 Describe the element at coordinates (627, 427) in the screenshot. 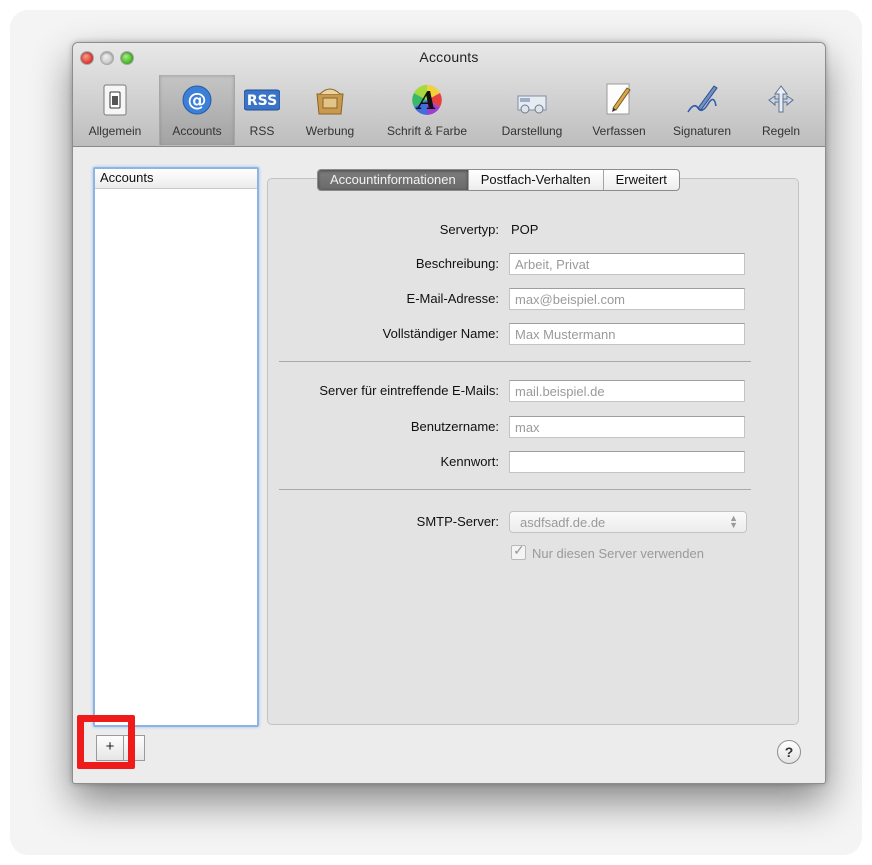

I see `username-field: max` at that location.